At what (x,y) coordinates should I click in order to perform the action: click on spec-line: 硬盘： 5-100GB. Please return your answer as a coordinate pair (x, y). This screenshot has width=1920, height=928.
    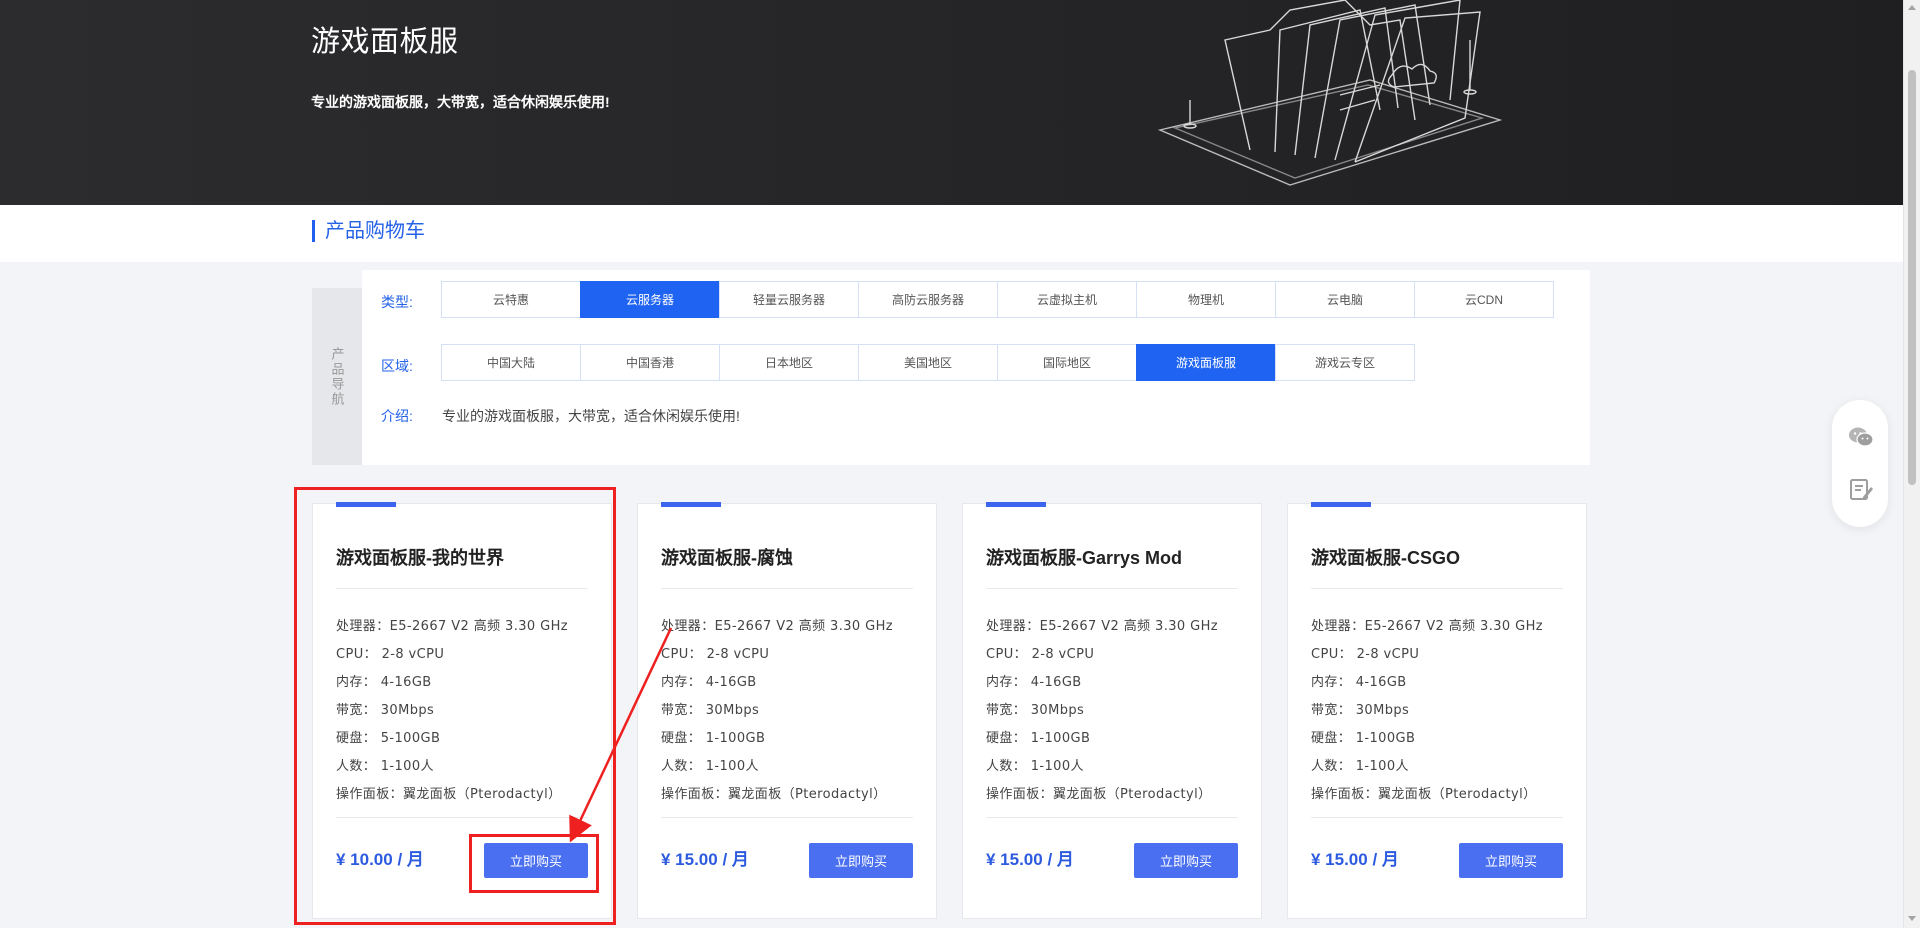
    Looking at the image, I should click on (388, 738).